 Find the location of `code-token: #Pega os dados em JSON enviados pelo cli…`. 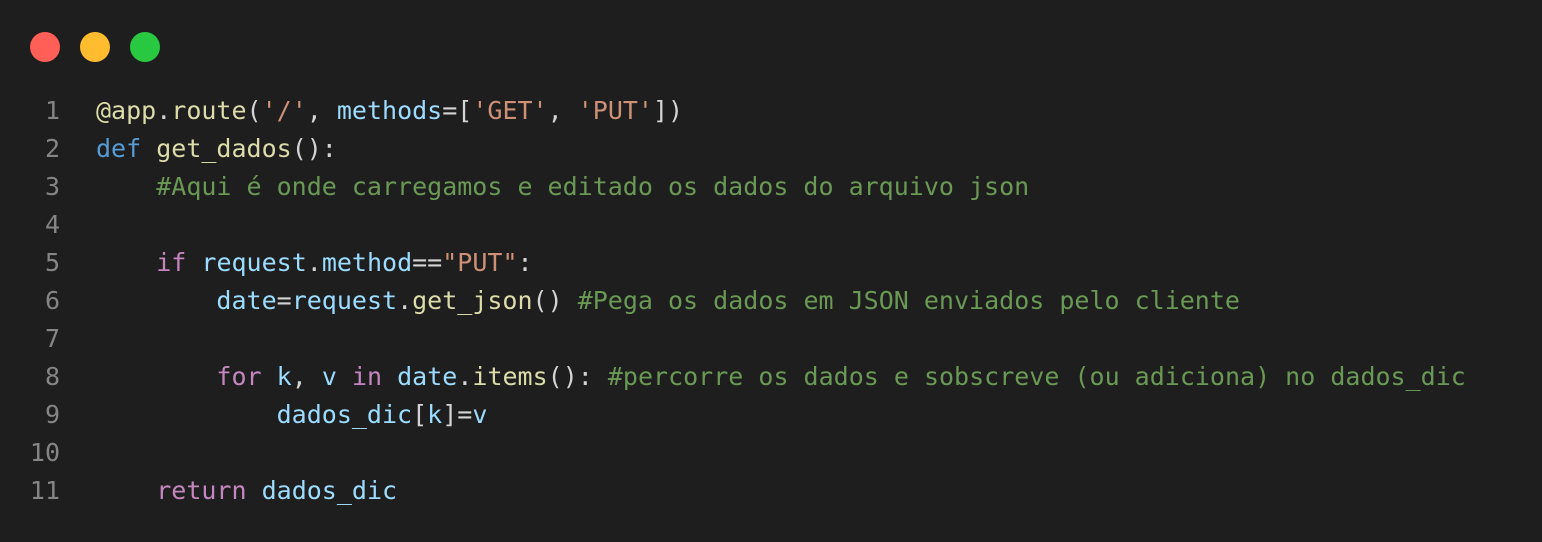

code-token: #Pega os dados em JSON enviados pelo cli… is located at coordinates (908, 300).